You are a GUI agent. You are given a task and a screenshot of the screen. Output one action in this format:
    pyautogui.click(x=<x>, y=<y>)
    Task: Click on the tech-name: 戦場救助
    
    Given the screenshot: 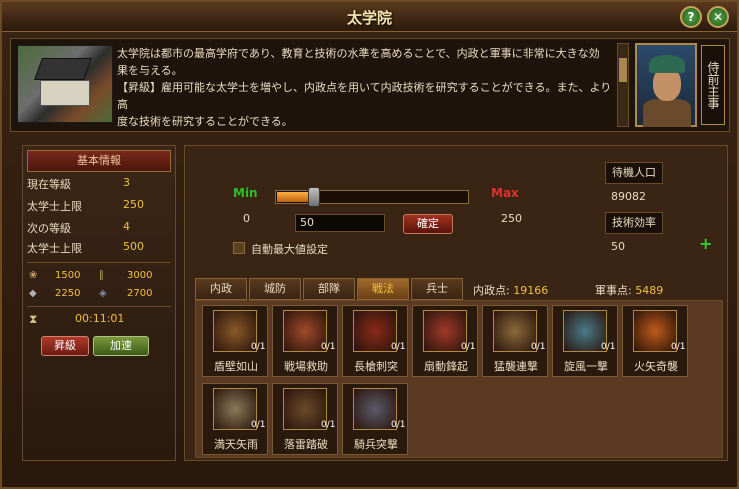 What is the action you would take?
    pyautogui.click(x=306, y=366)
    